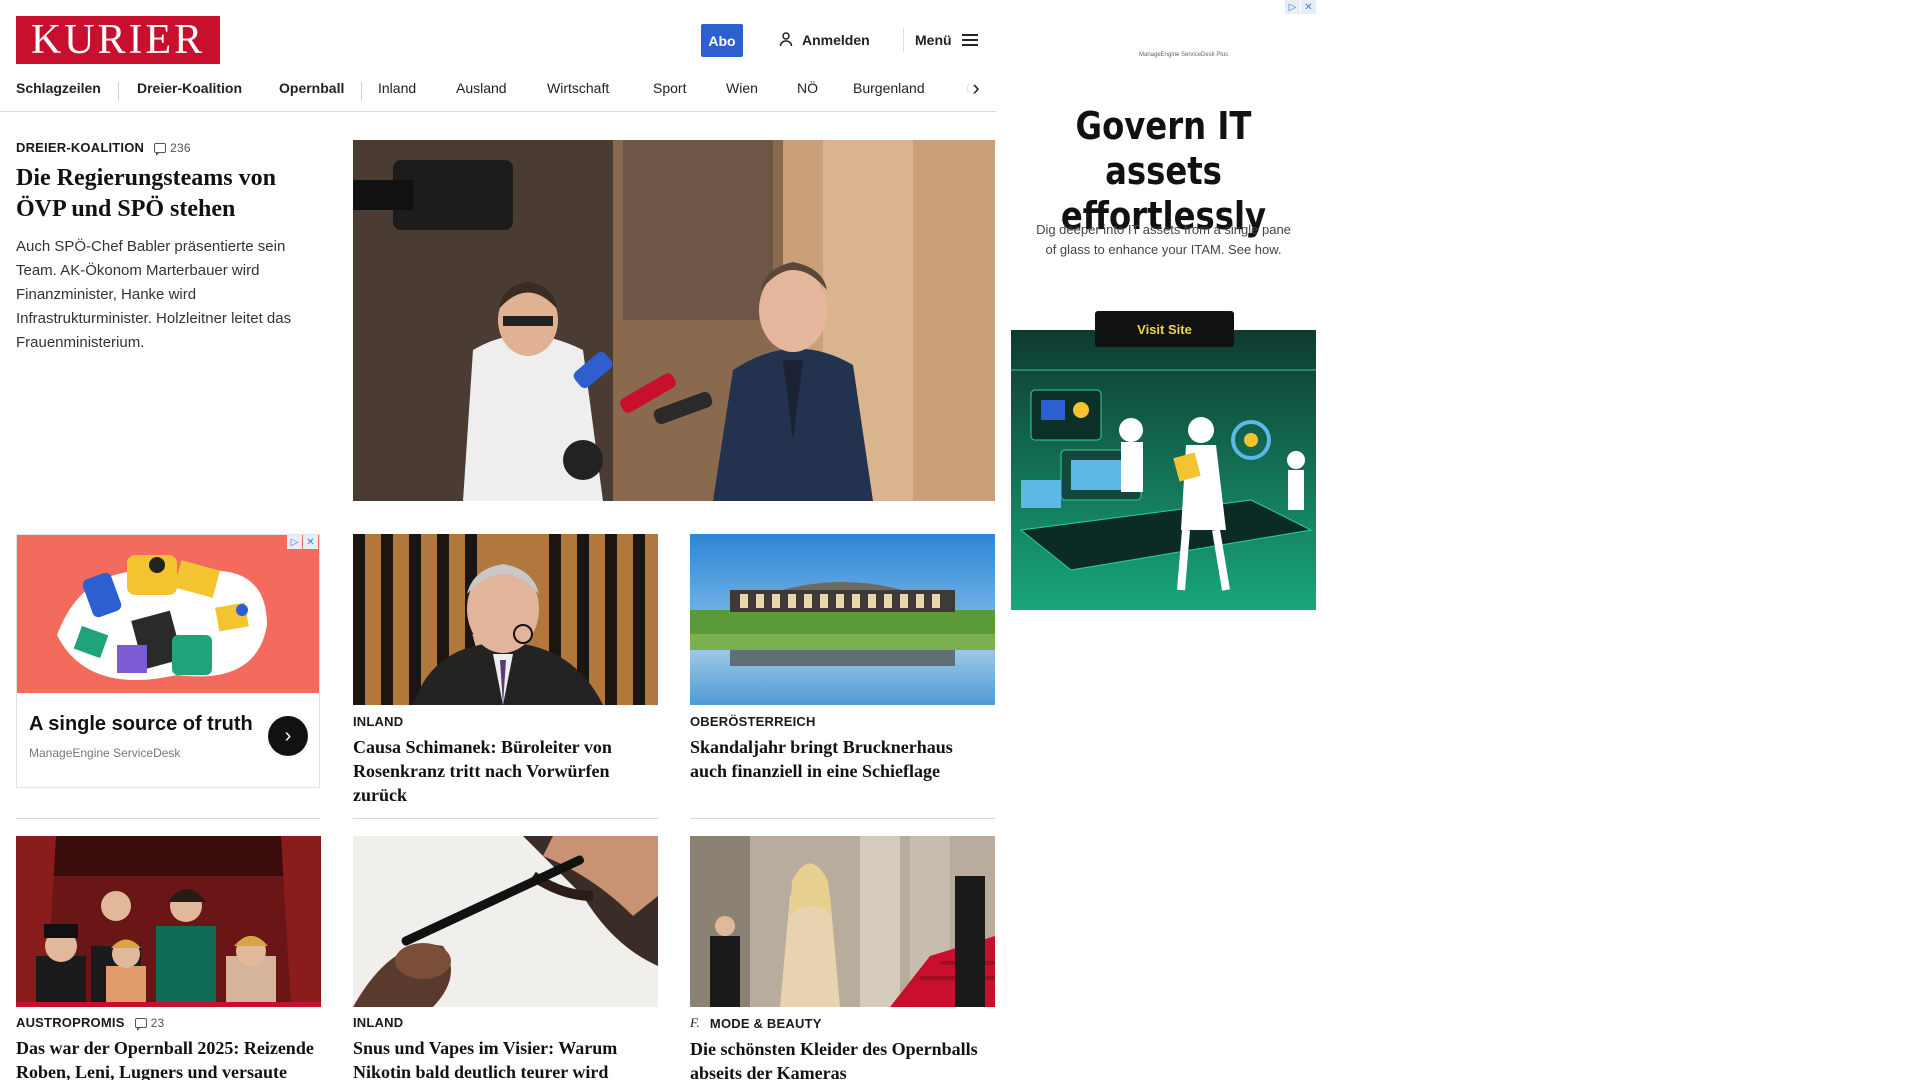 The width and height of the screenshot is (1920, 1080). I want to click on lead-comment-count: 236, so click(172, 148).